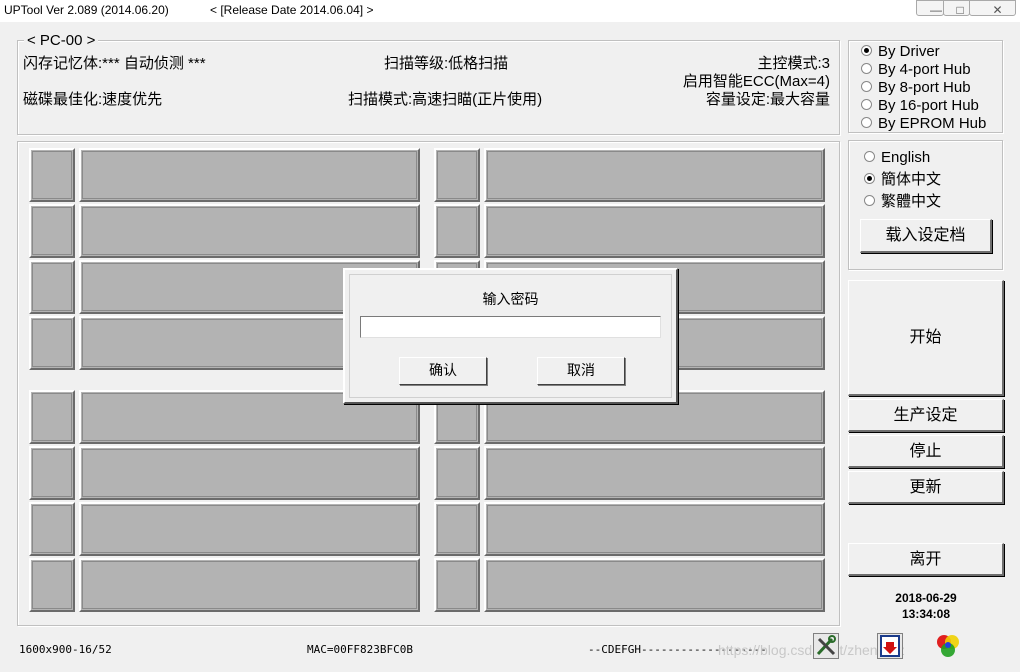 This screenshot has height=672, width=1020. Describe the element at coordinates (93, 99) in the screenshot. I see `disk-optimize-text: 磁碟最佳化:速度优先` at that location.